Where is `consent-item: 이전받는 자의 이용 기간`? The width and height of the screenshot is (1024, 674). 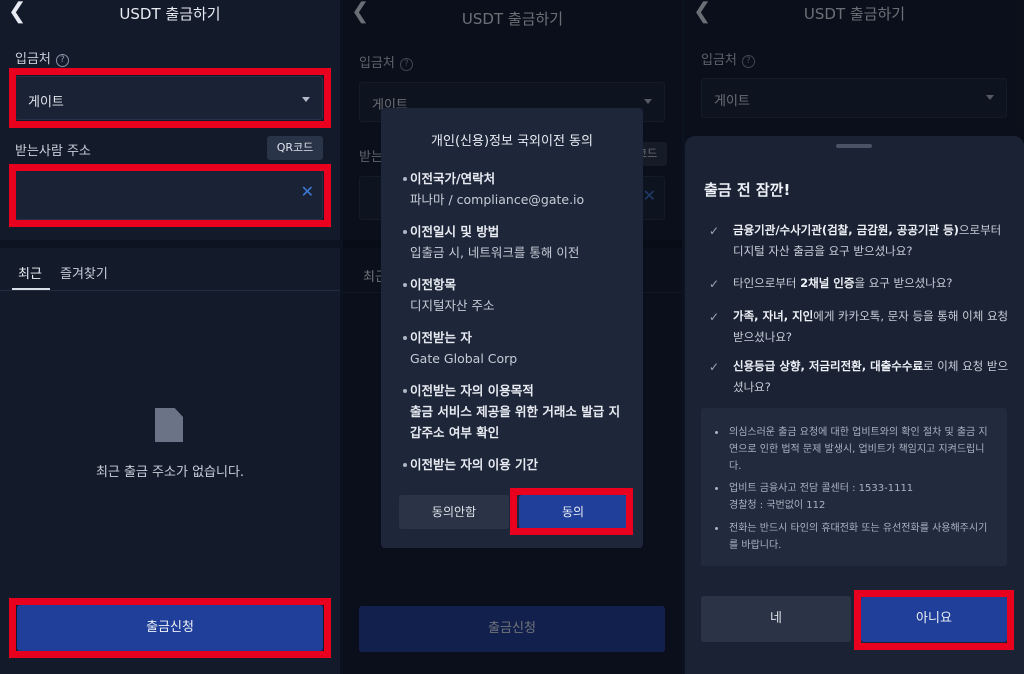
consent-item: 이전받는 자의 이용 기간 is located at coordinates (516, 464).